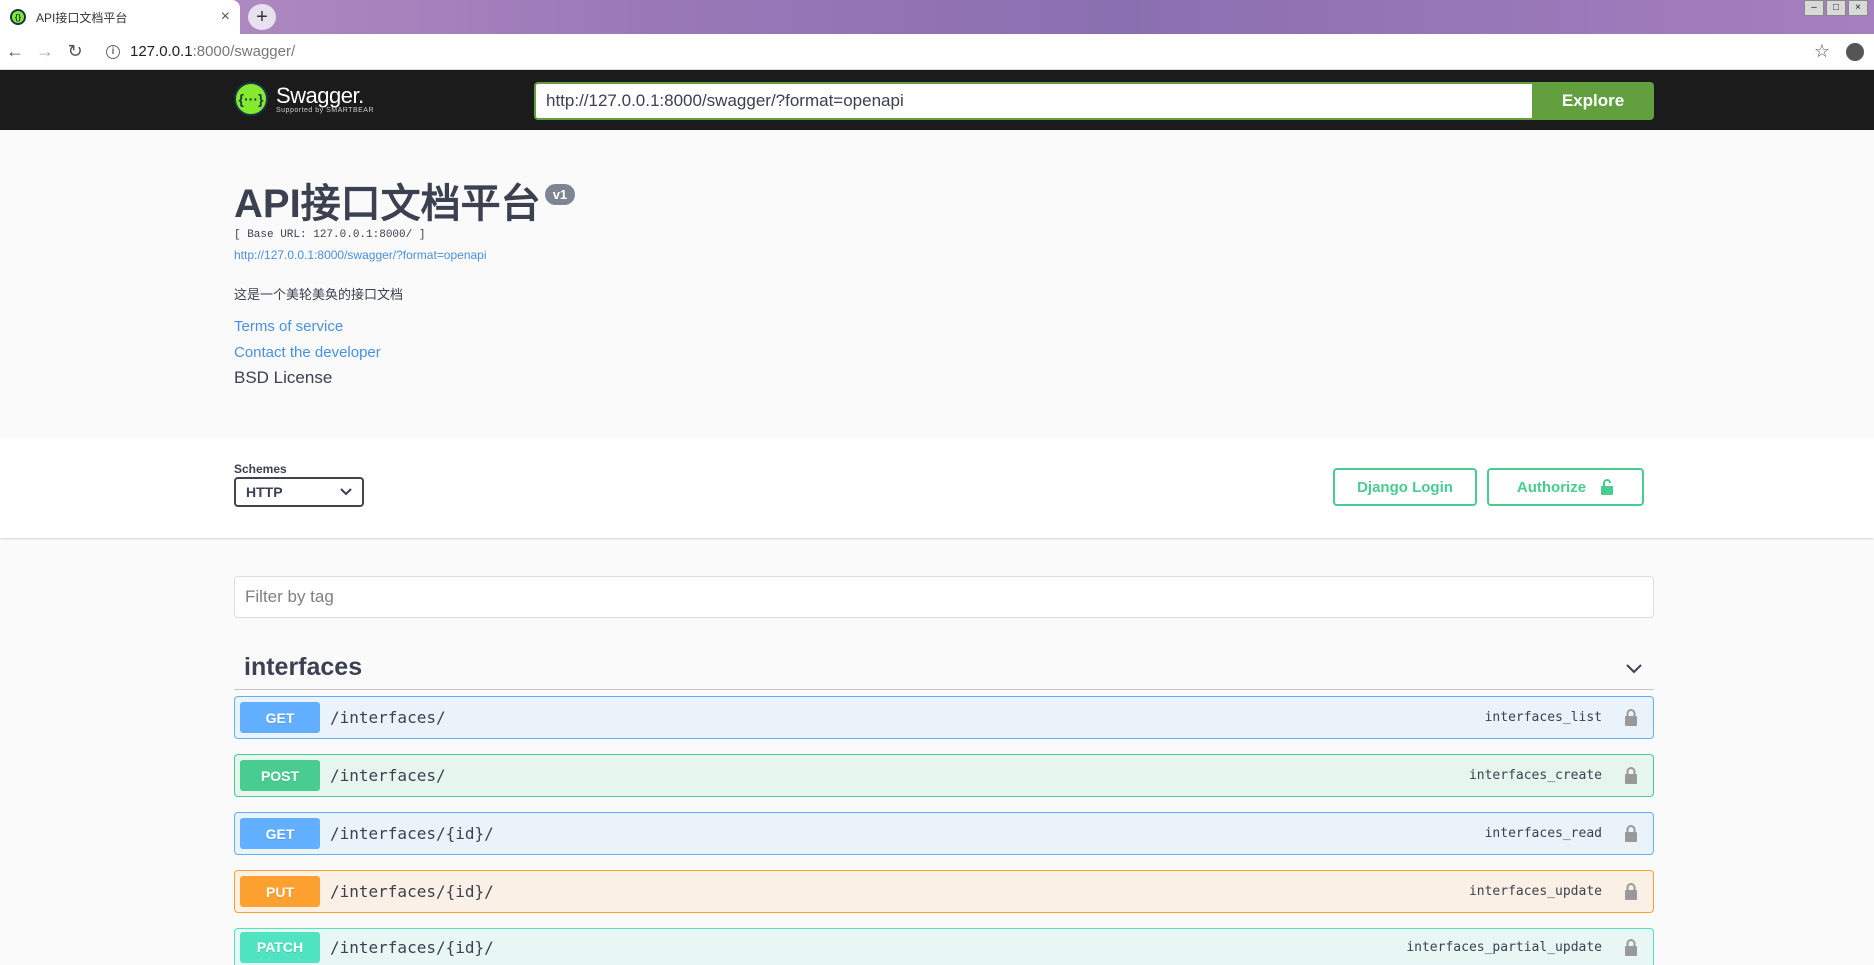 The image size is (1874, 965). I want to click on site-info-icon: i, so click(113, 51).